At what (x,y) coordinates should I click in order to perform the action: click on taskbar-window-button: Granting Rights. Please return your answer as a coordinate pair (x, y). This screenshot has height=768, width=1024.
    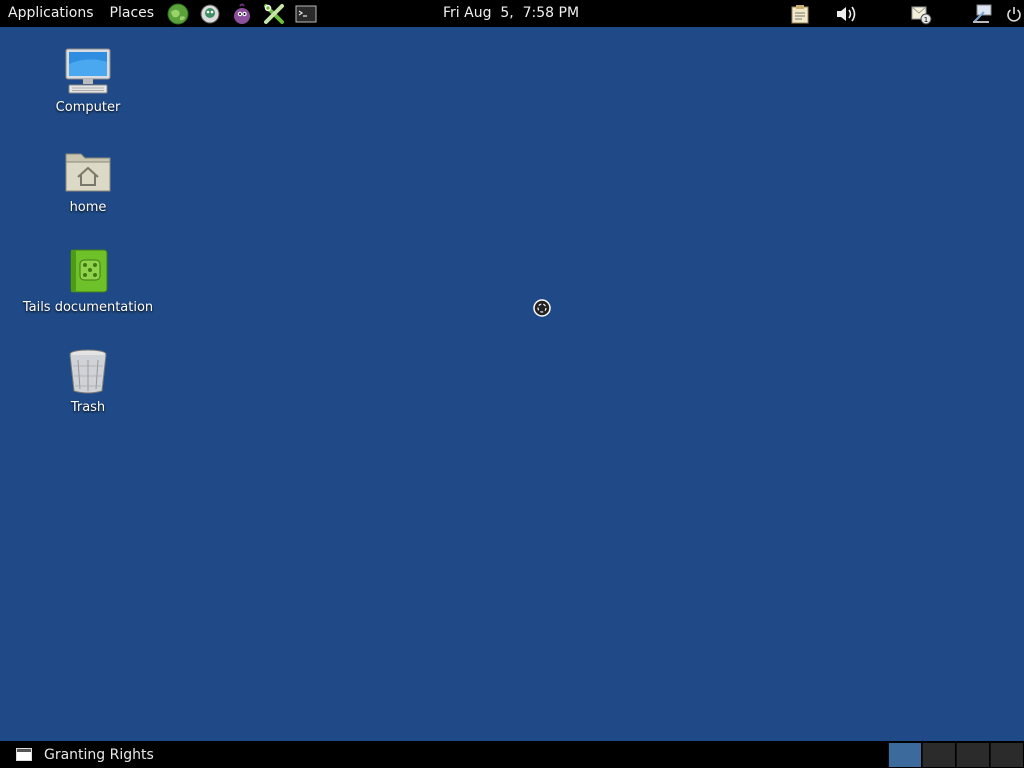
    Looking at the image, I should click on (85, 754).